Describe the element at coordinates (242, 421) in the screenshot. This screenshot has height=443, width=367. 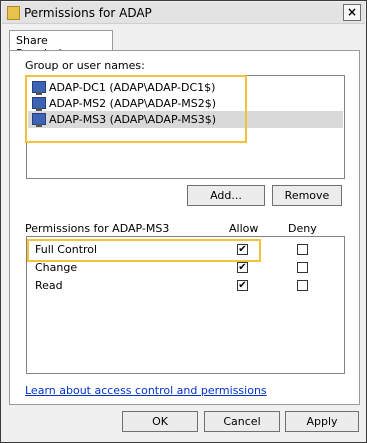
I see `cancel-button: Cancel` at that location.